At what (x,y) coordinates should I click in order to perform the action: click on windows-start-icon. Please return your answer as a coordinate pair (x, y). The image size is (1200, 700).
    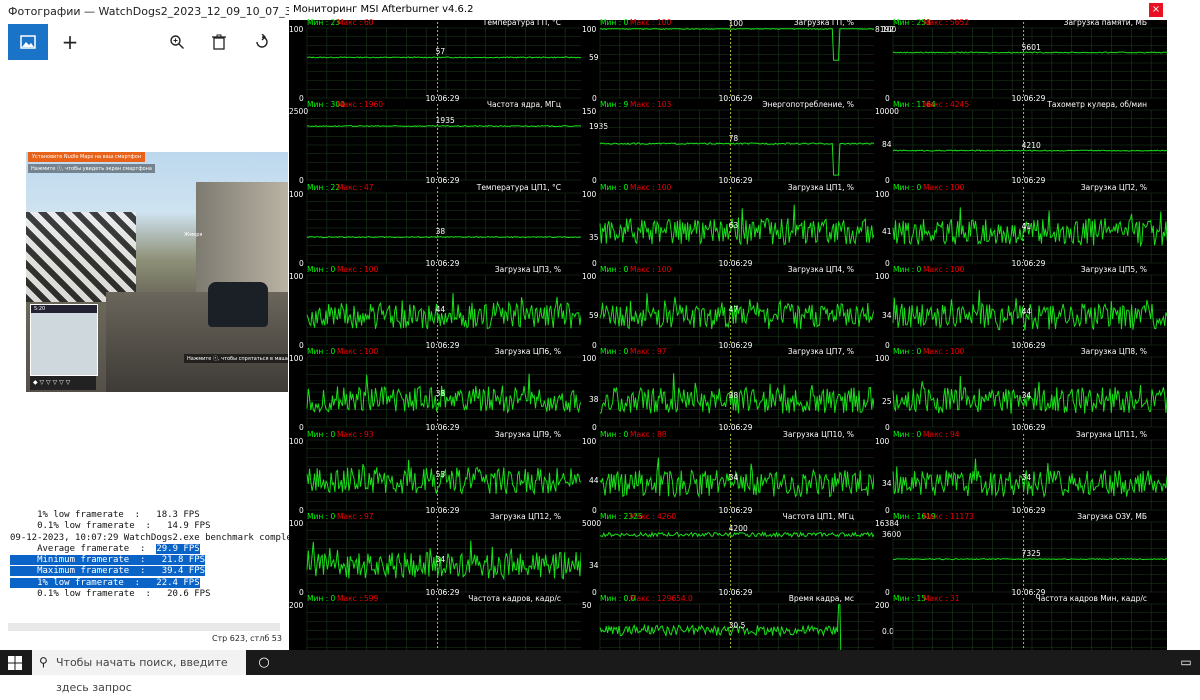
    Looking at the image, I should click on (15, 662).